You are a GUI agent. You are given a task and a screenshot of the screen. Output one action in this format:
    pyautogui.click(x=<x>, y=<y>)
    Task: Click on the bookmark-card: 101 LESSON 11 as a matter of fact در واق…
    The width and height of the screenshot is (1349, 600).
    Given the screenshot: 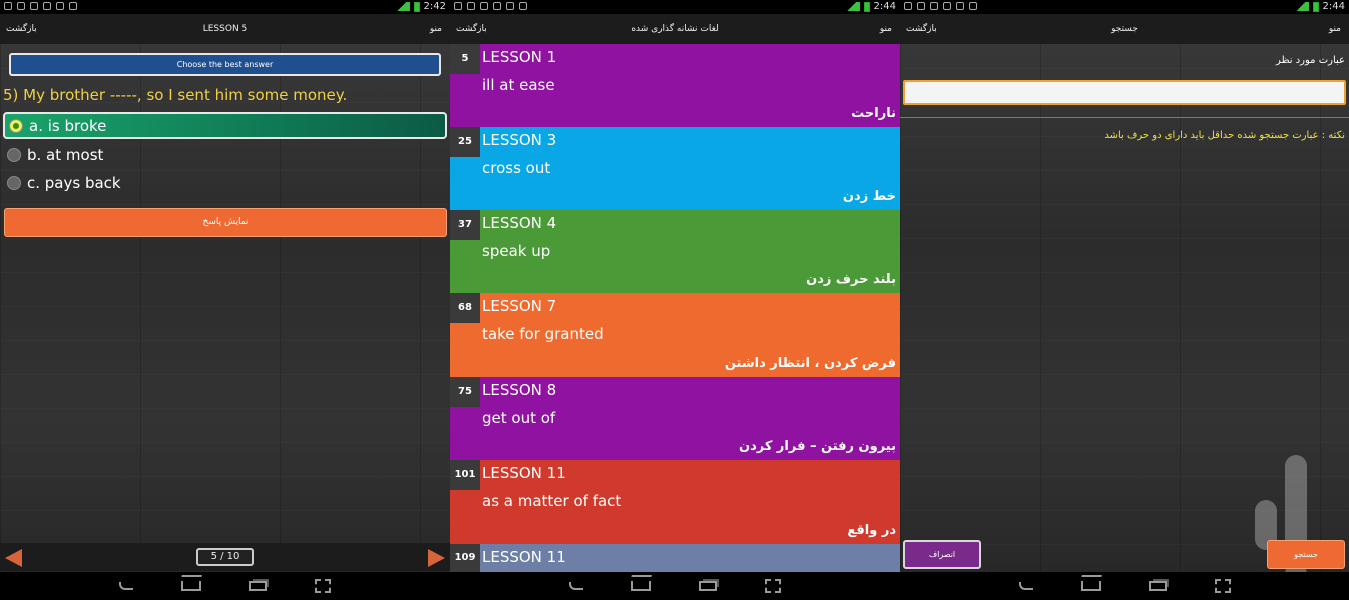 What is the action you would take?
    pyautogui.click(x=675, y=502)
    